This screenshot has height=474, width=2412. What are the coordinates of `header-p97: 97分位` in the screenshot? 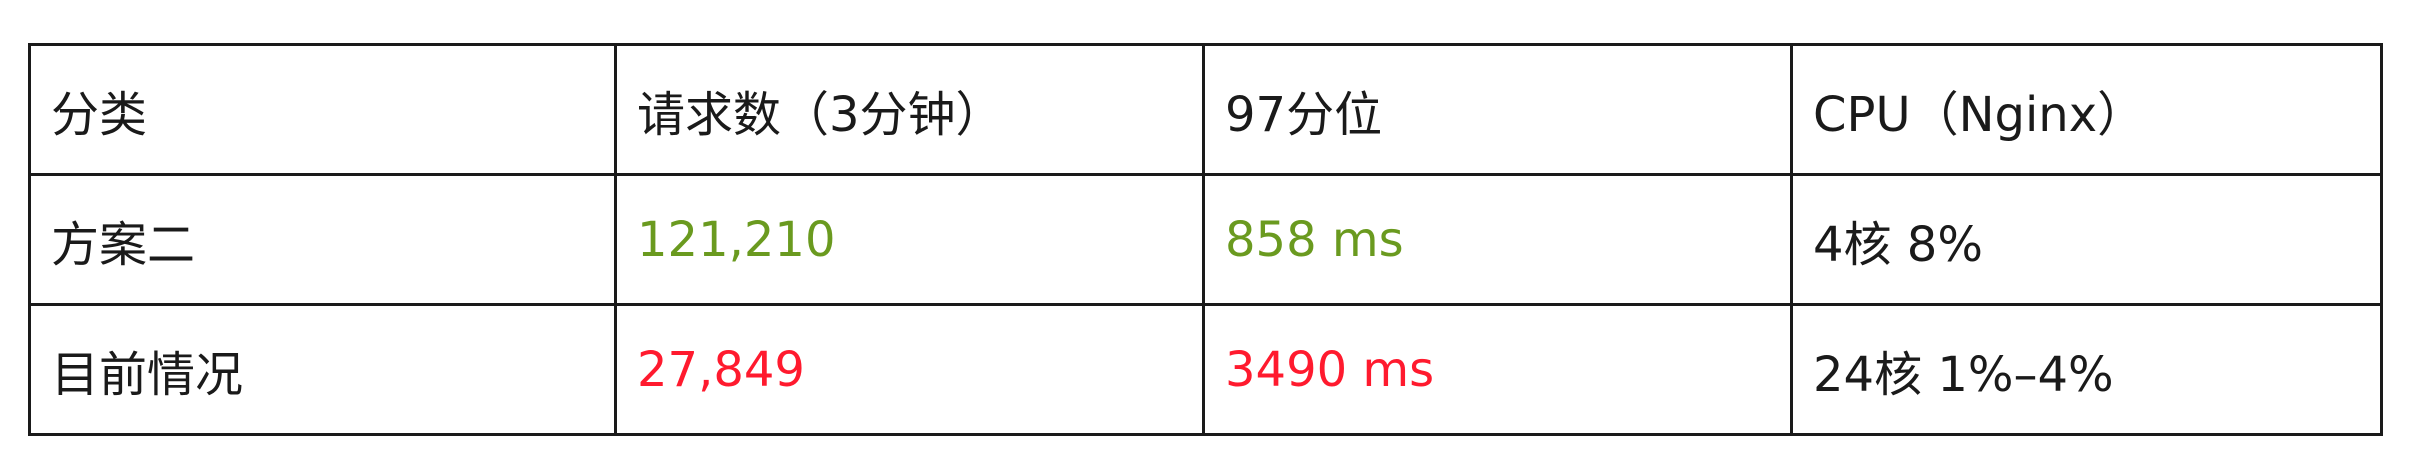 It's located at (1497, 109).